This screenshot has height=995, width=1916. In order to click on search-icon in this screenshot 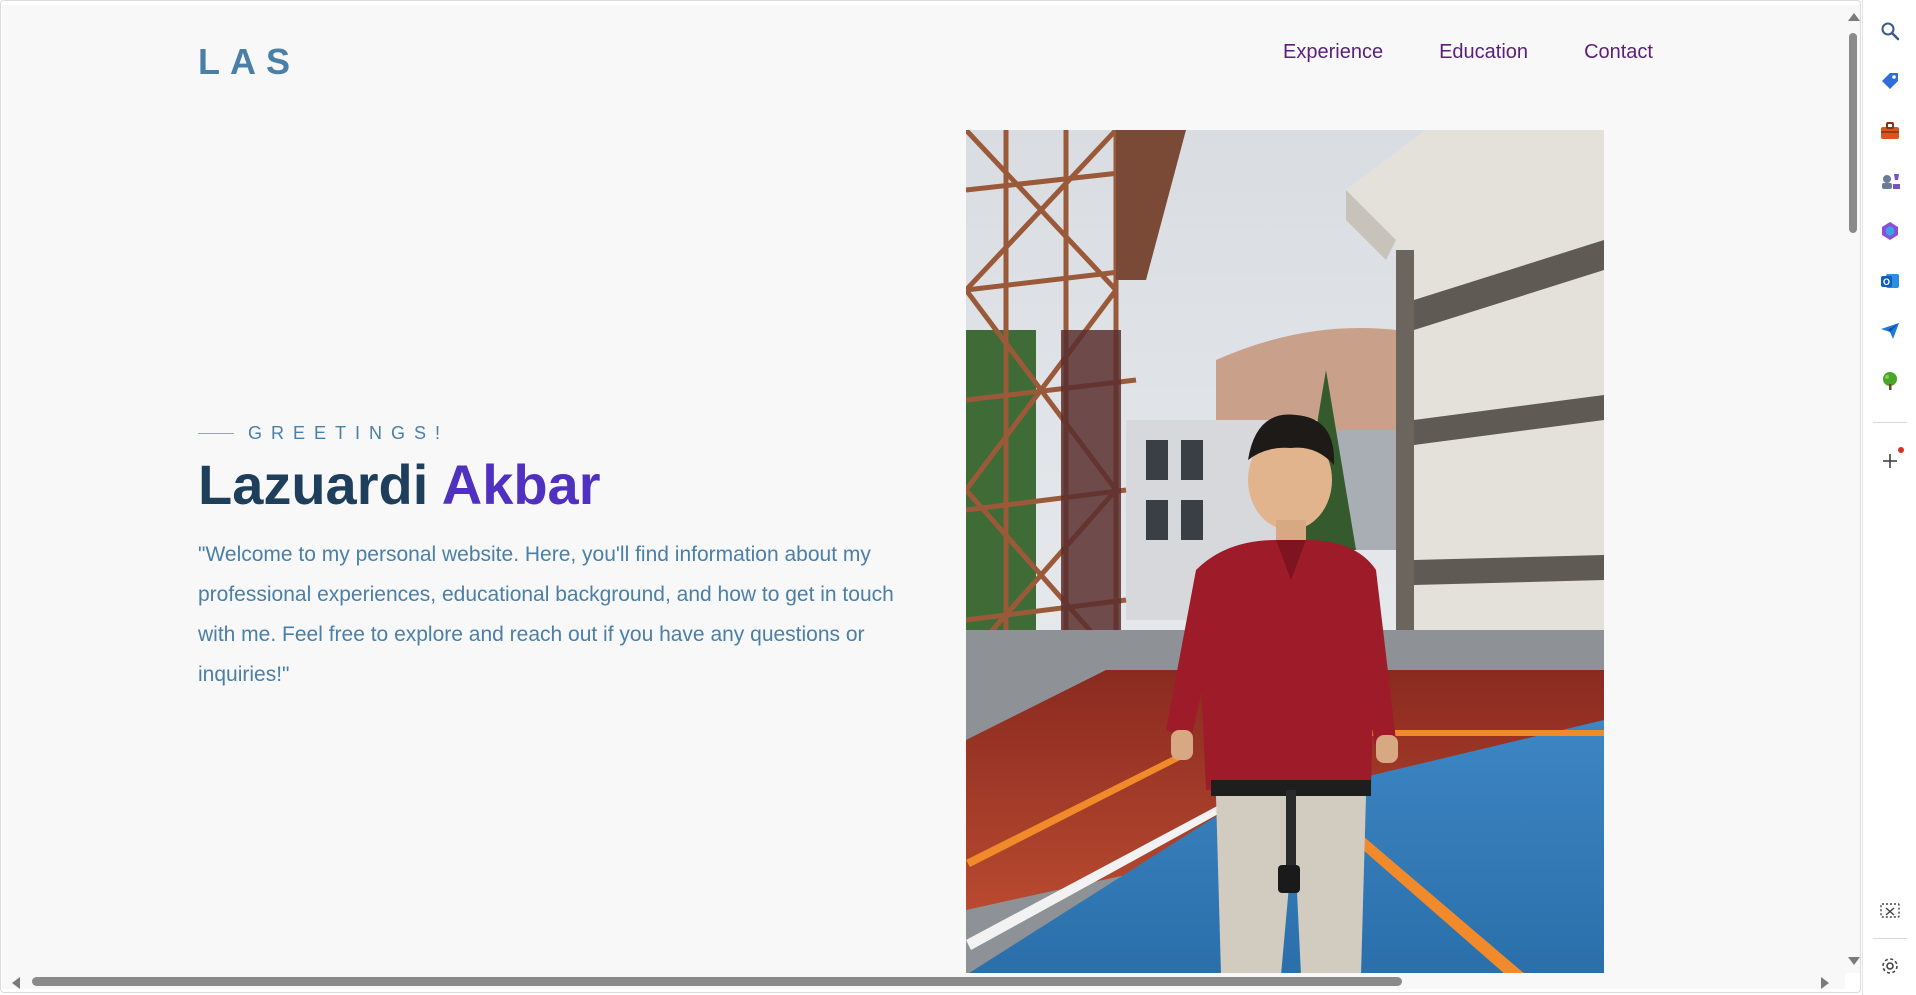, I will do `click(1890, 31)`.